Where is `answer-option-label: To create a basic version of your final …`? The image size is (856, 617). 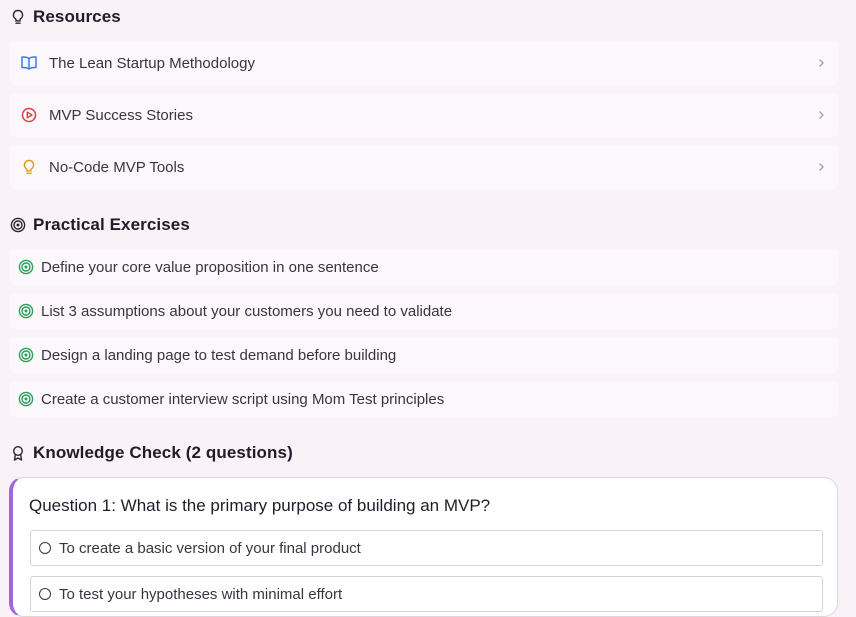
answer-option-label: To create a basic version of your final … is located at coordinates (210, 548).